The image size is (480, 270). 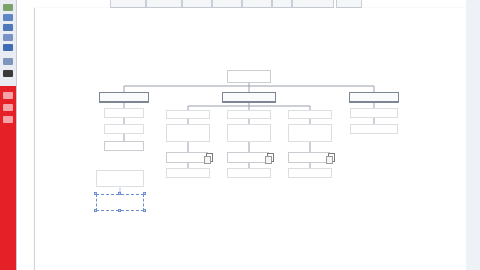 What do you see at coordinates (473, 135) in the screenshot?
I see `right-scroll-rail` at bounding box center [473, 135].